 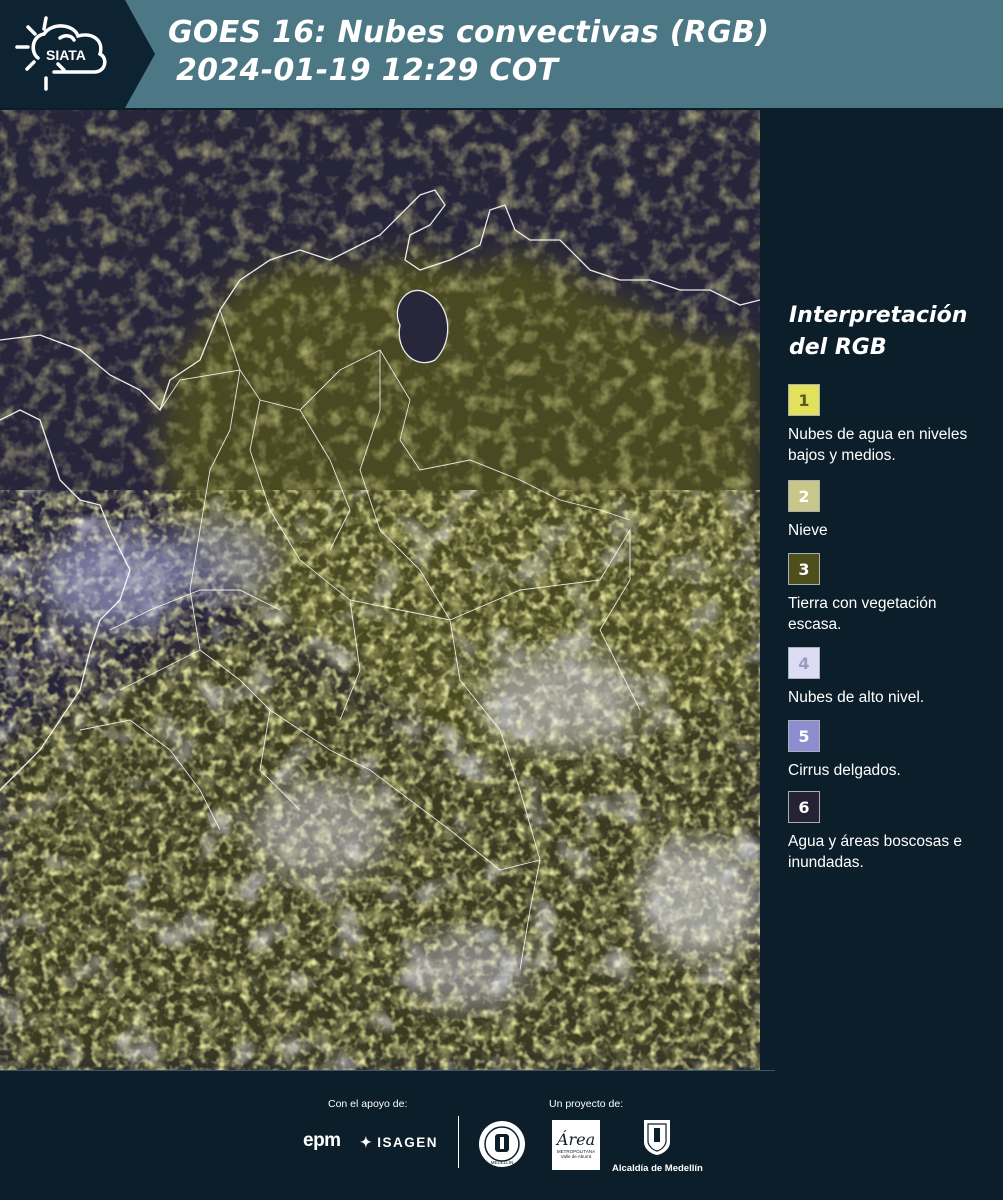 I want to click on medellin-seal-logo: MEDELLÍN, so click(x=502, y=1146).